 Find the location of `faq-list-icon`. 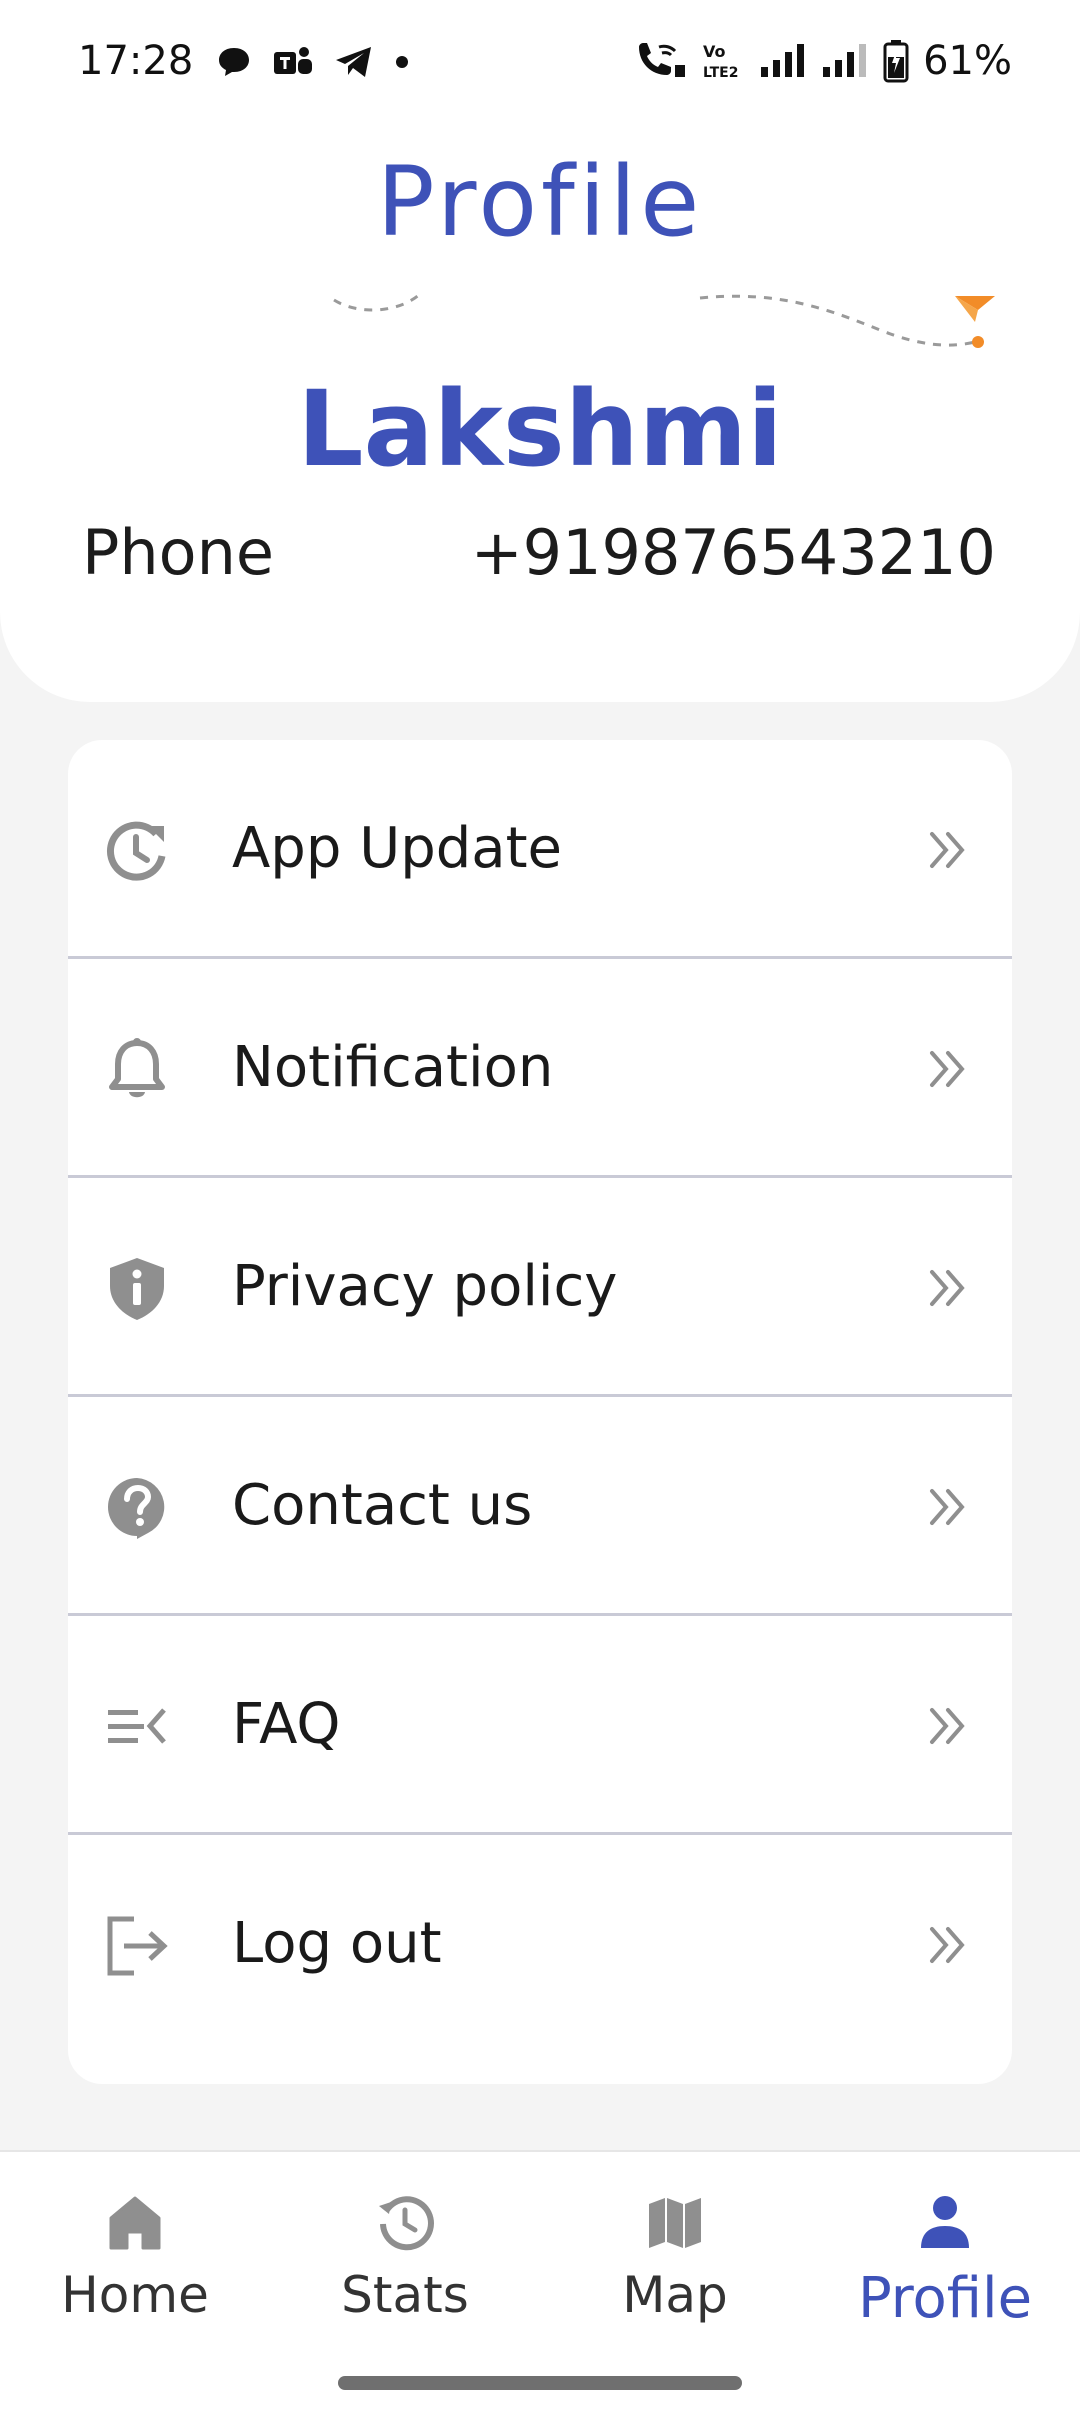

faq-list-icon is located at coordinates (137, 1726).